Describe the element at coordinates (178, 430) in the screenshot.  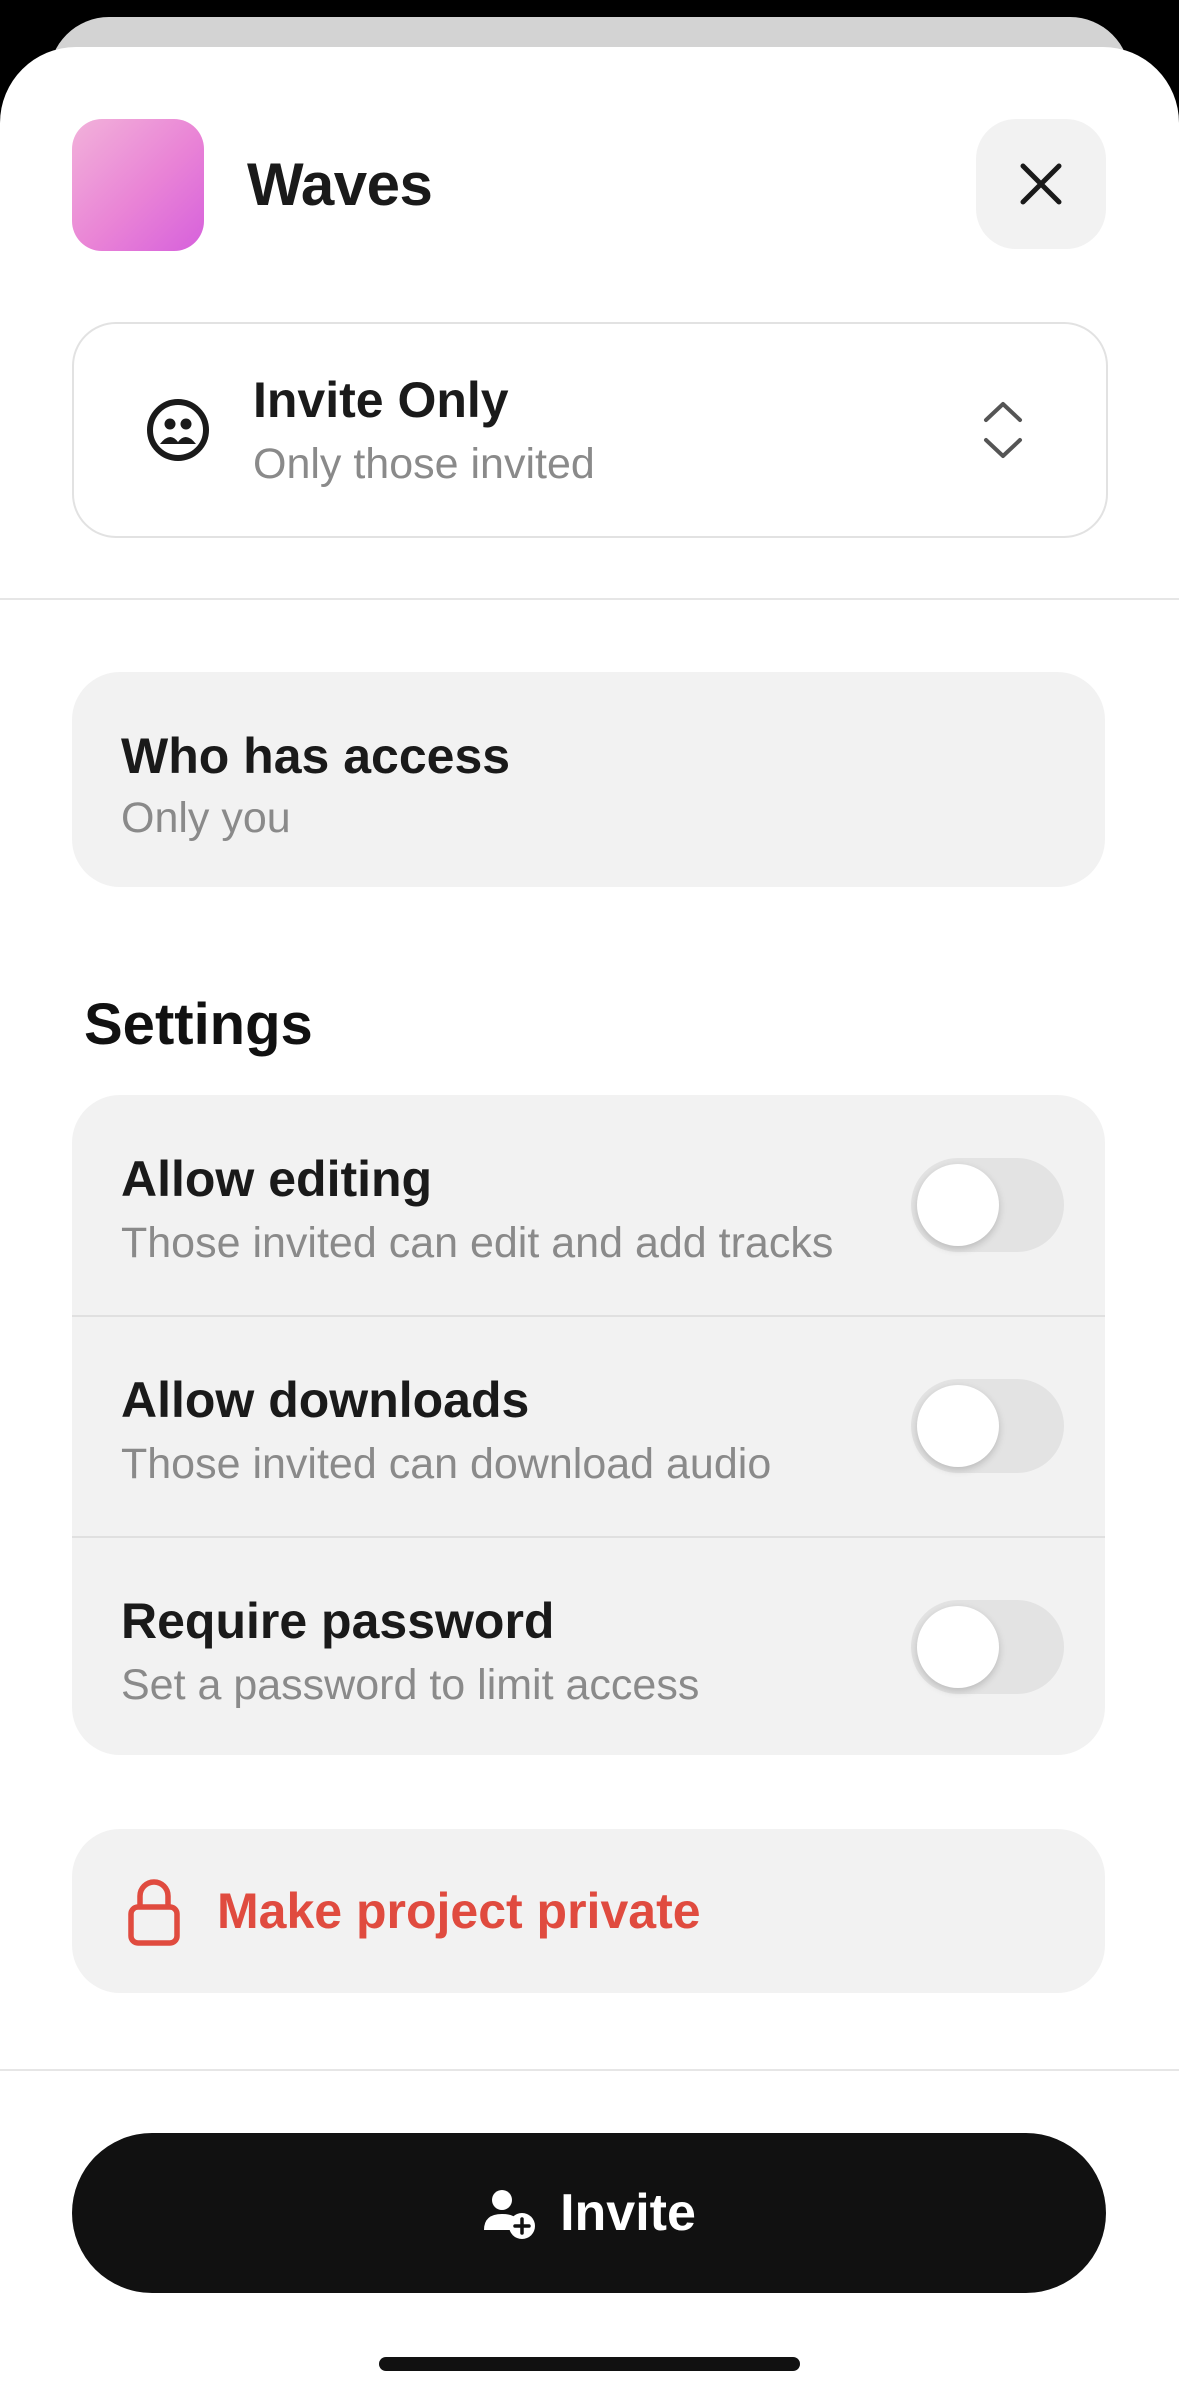
I see `group-icon` at that location.